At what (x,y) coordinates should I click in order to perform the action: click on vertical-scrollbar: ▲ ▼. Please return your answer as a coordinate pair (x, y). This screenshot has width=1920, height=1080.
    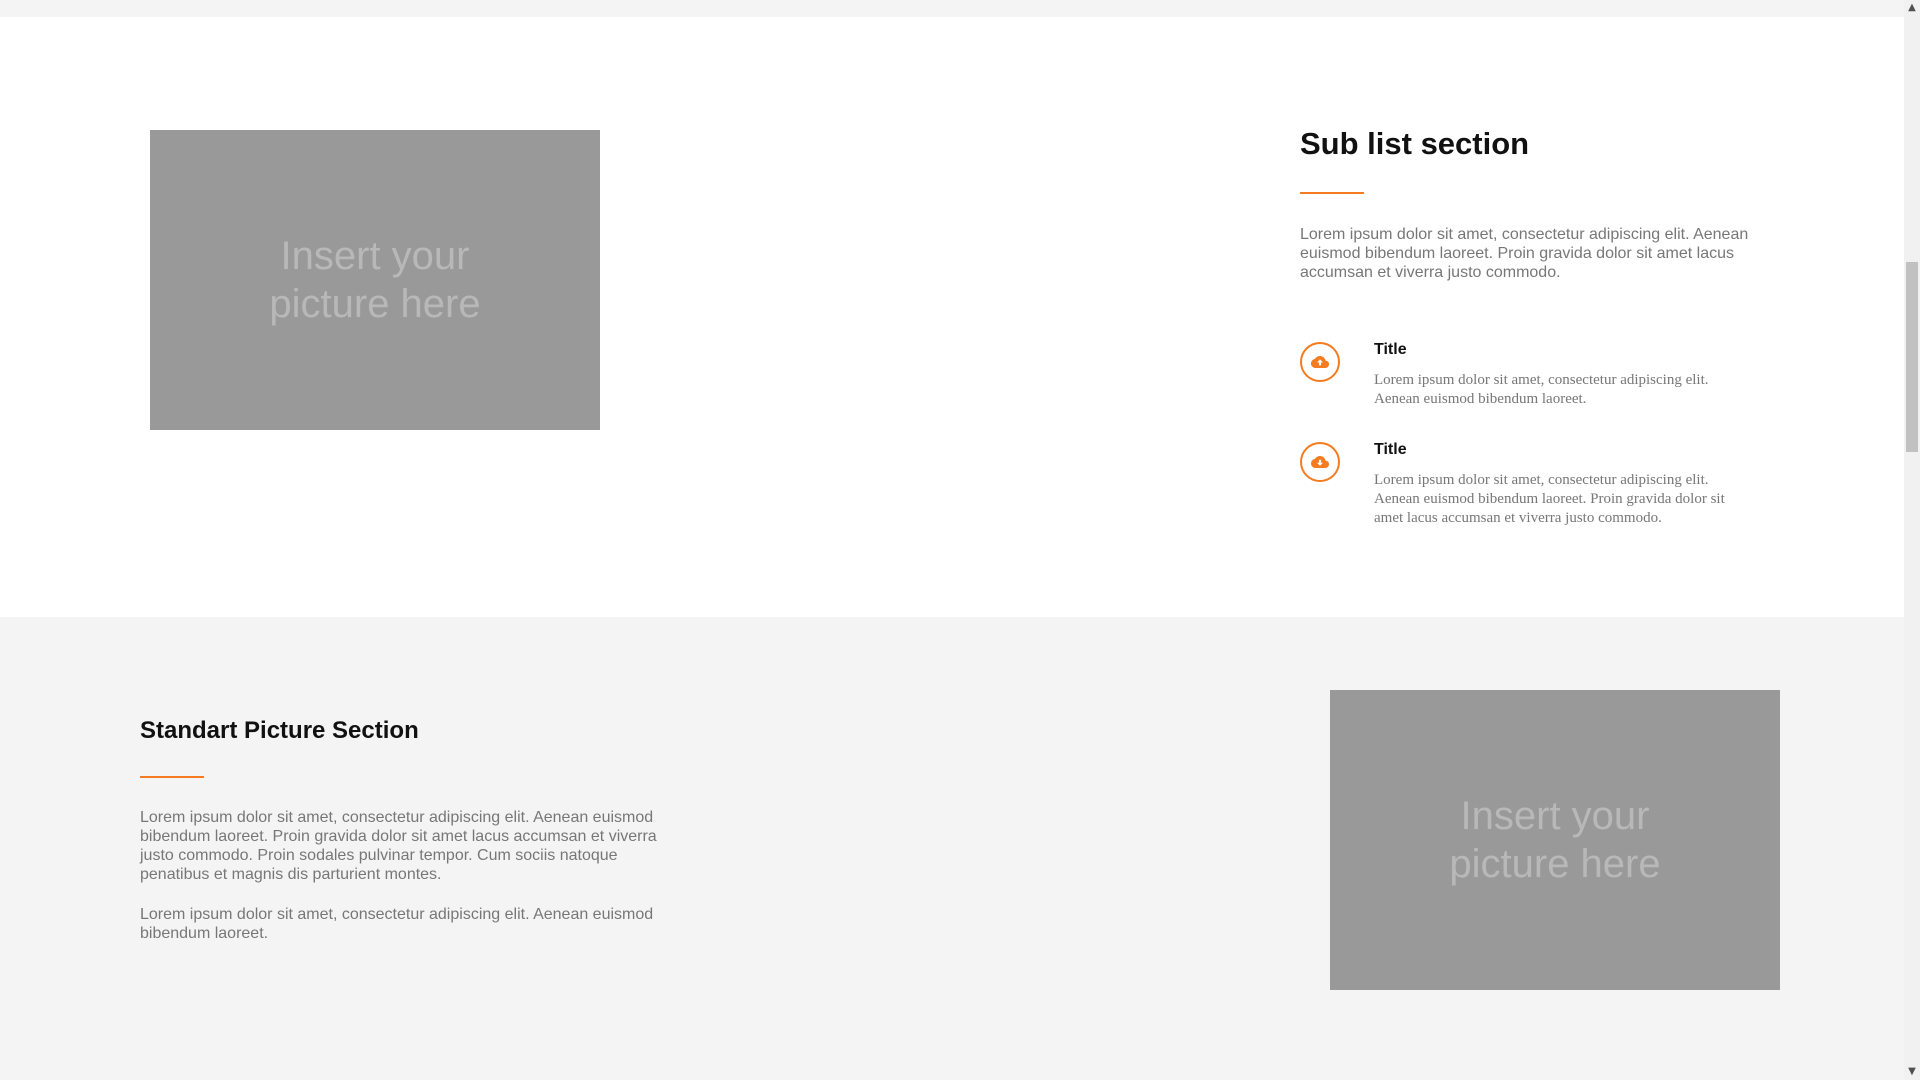
    Looking at the image, I should click on (1912, 540).